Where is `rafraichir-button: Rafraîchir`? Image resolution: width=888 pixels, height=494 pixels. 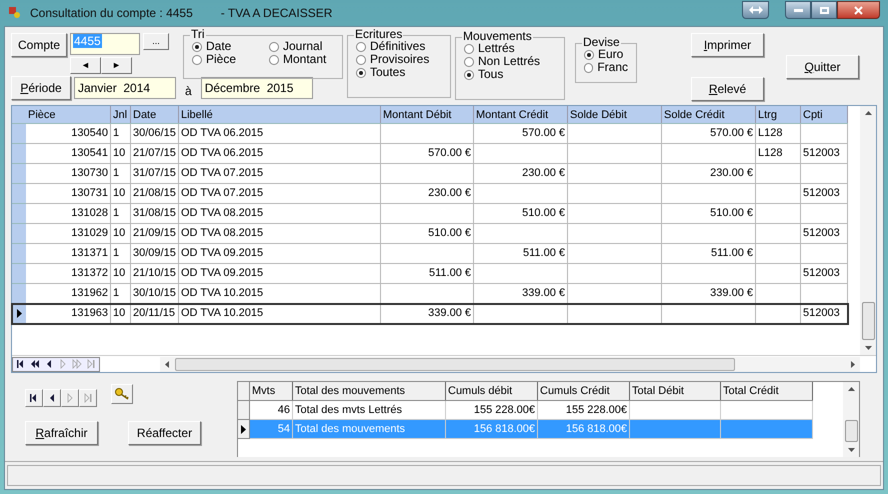
rafraichir-button: Rafraîchir is located at coordinates (61, 433).